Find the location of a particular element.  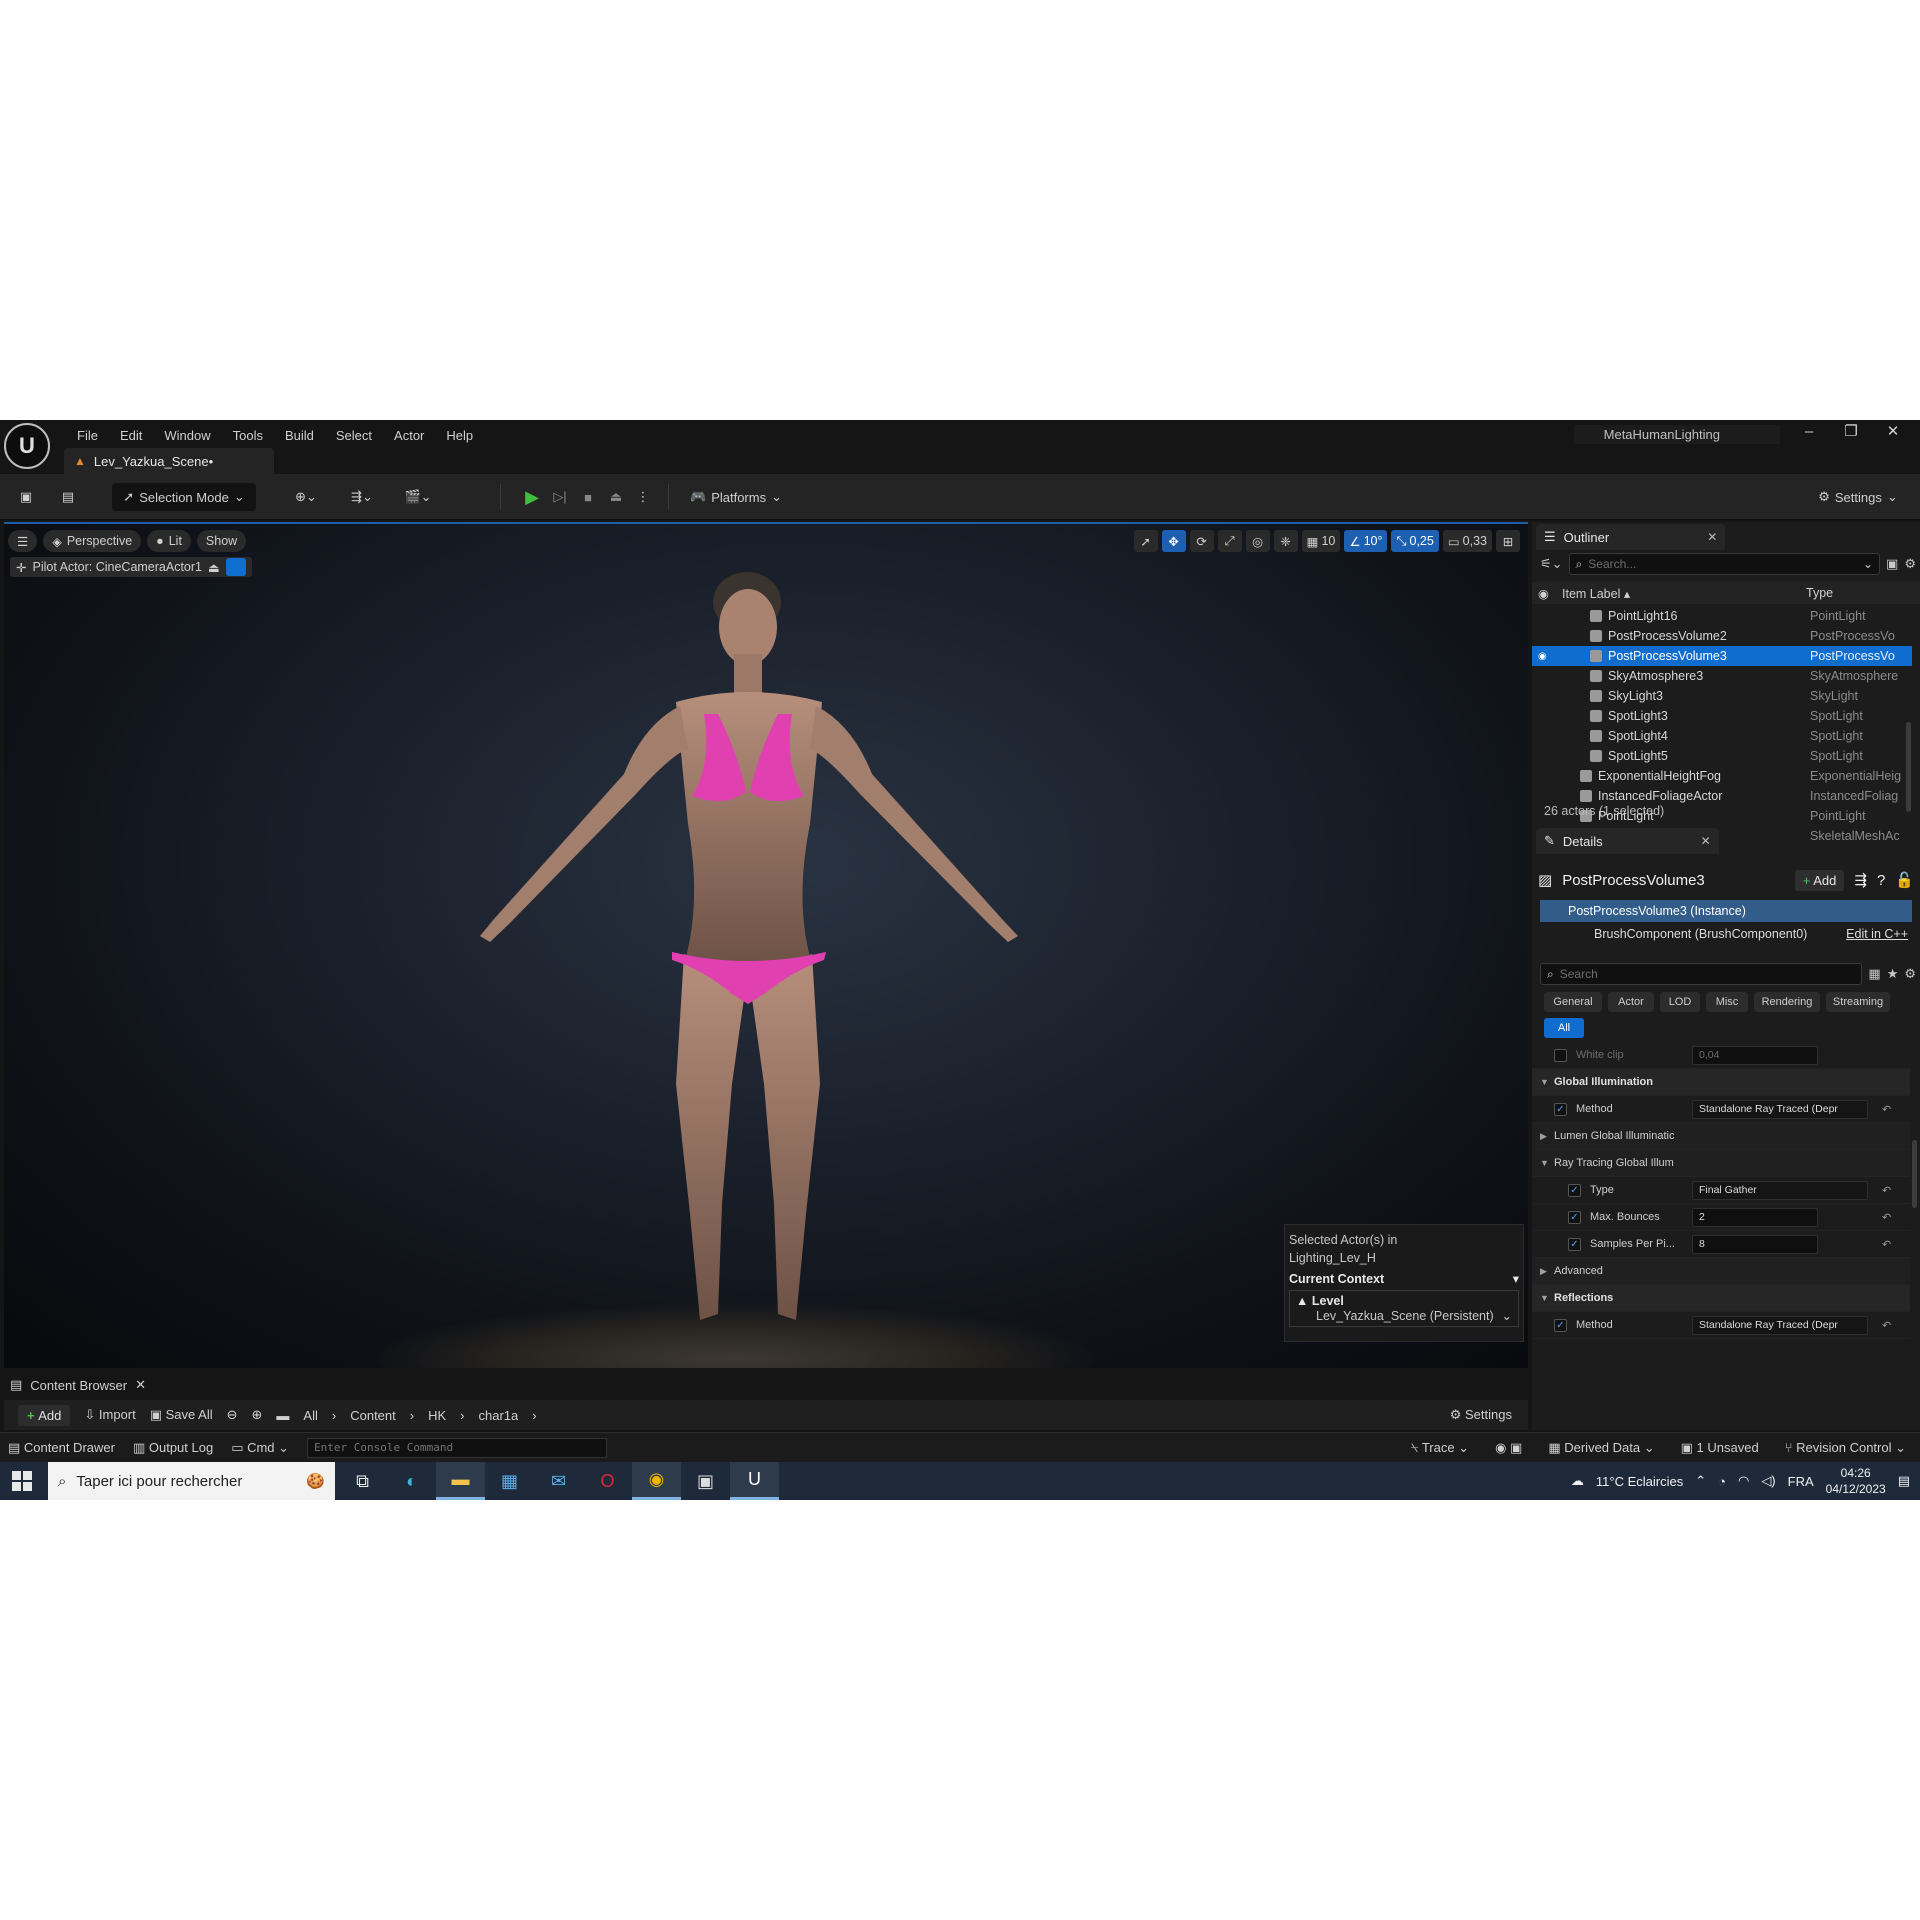

property-group: ▼ Ray Tracing Global Illum is located at coordinates (1721, 1163).